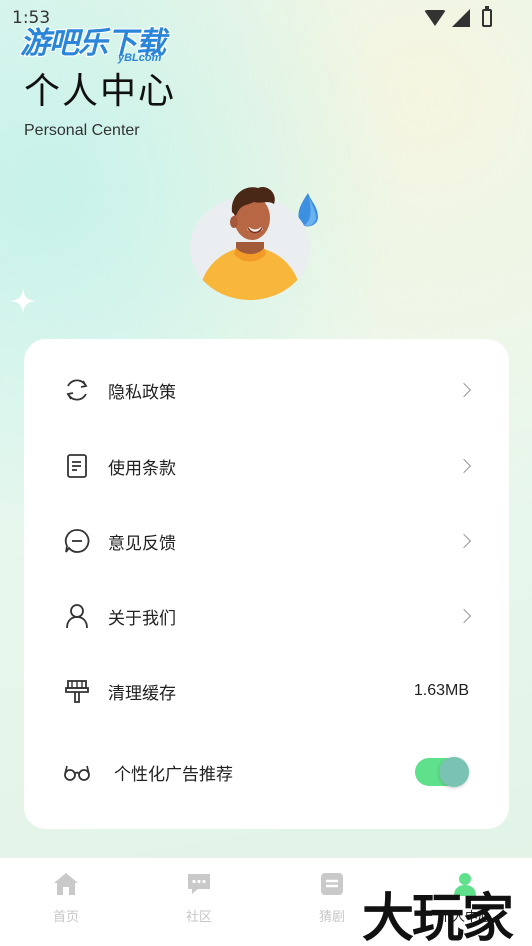 This screenshot has height=946, width=532. What do you see at coordinates (142, 693) in the screenshot?
I see `cache-label: 清理缓存` at bounding box center [142, 693].